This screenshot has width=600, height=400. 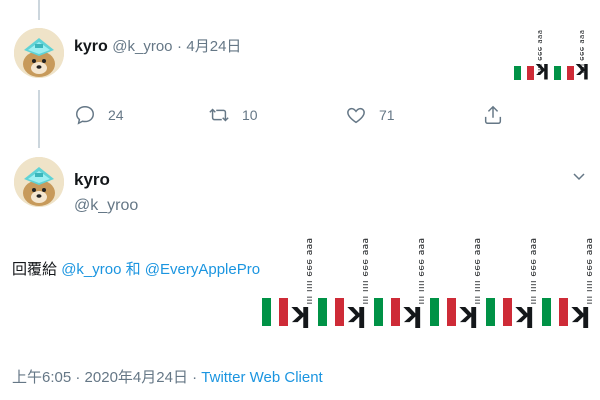 I want to click on emoji-art-tweet1: ʞ ɐɐɐ ɘɘɘ ıııı ʞ ɐɐɐ ɘɘɘ ıııı, so click(x=557, y=65).